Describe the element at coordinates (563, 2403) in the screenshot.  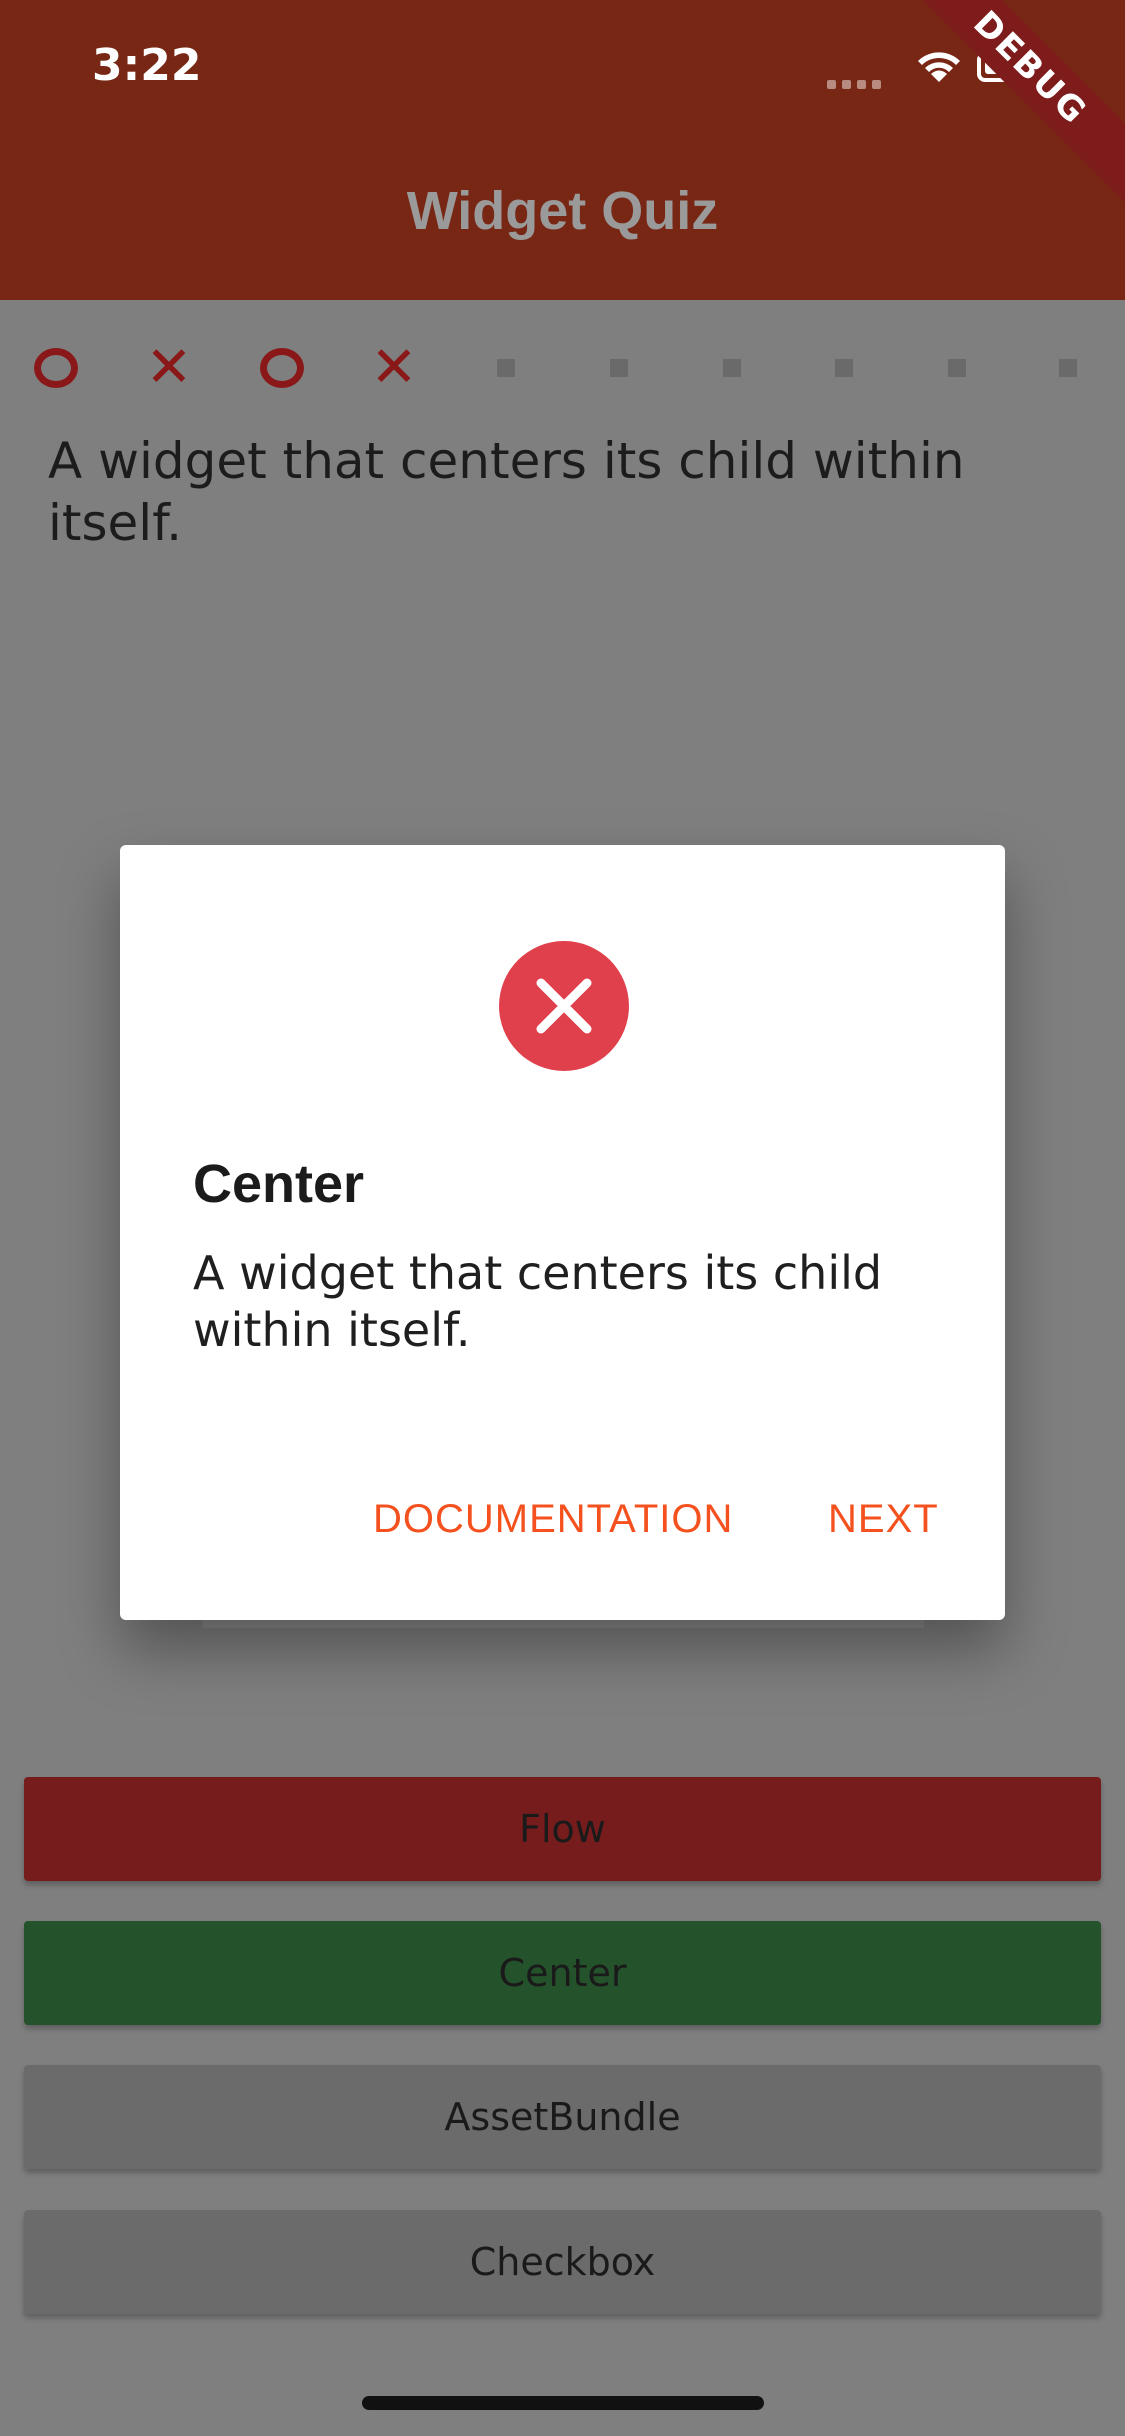
I see `home-indicator` at that location.